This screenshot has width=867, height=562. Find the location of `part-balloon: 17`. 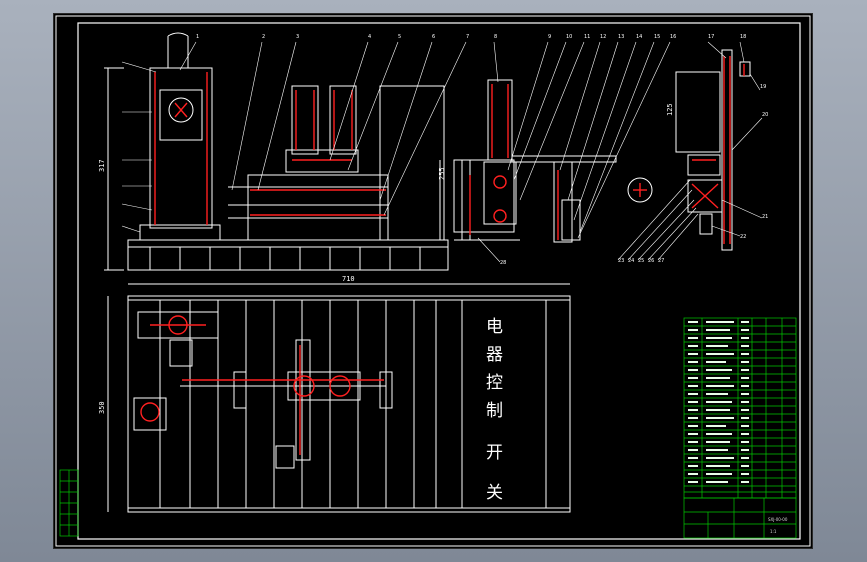

part-balloon: 17 is located at coordinates (711, 37).